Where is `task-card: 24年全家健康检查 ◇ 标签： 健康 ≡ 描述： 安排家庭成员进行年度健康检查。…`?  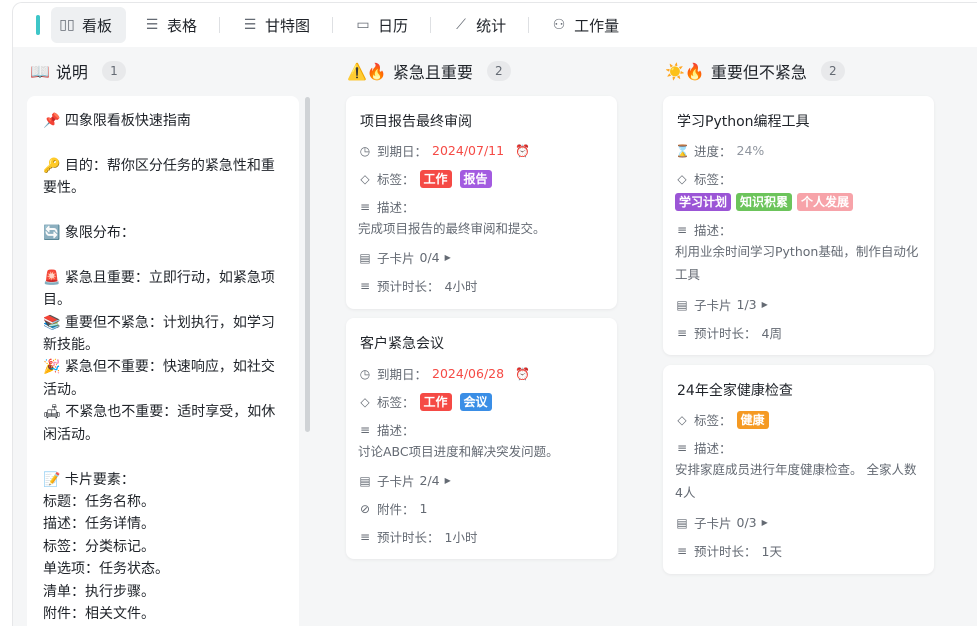
task-card: 24年全家健康检查 ◇ 标签： 健康 ≡ 描述： 安排家庭成员进行年度健康检查。… is located at coordinates (798, 469).